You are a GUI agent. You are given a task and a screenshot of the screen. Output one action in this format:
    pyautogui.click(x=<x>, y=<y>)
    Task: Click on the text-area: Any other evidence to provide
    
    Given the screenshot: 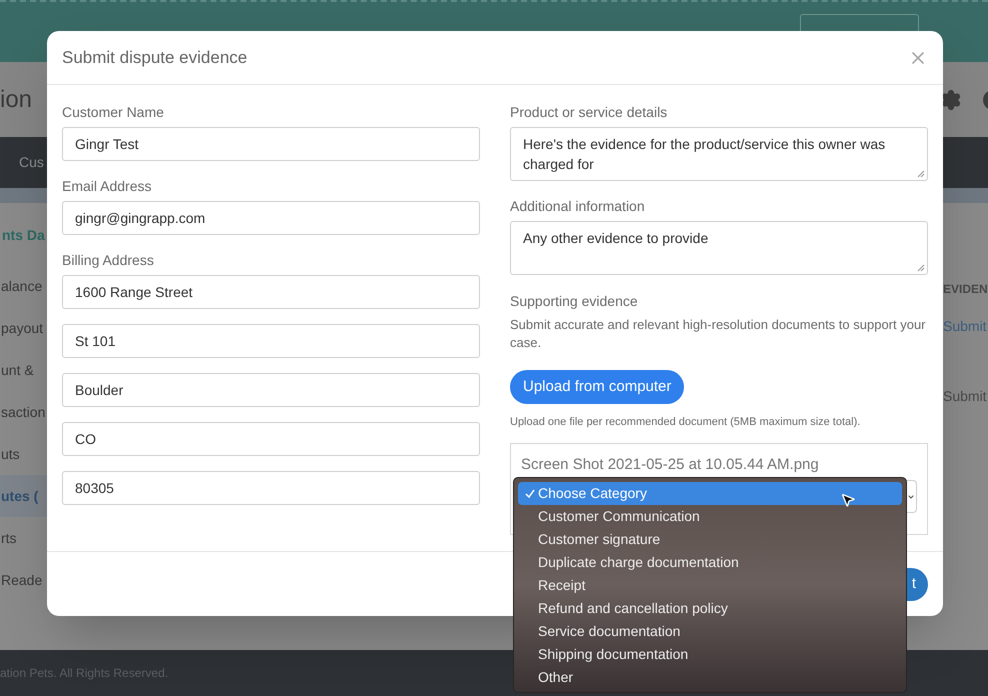 What is the action you would take?
    pyautogui.click(x=719, y=248)
    